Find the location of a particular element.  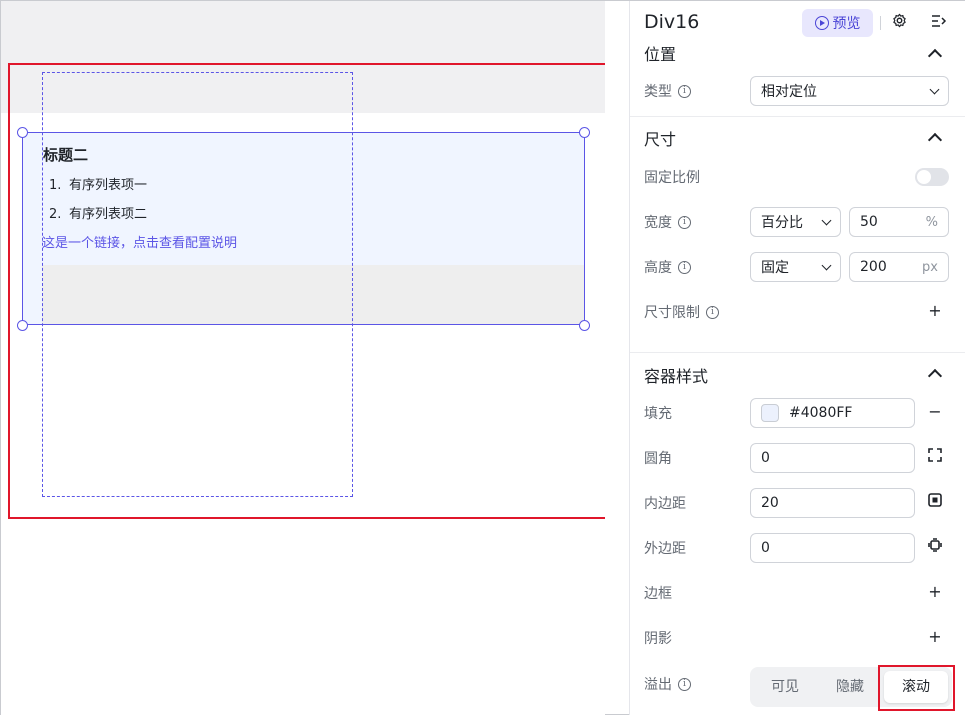

height-unit: px is located at coordinates (930, 267).